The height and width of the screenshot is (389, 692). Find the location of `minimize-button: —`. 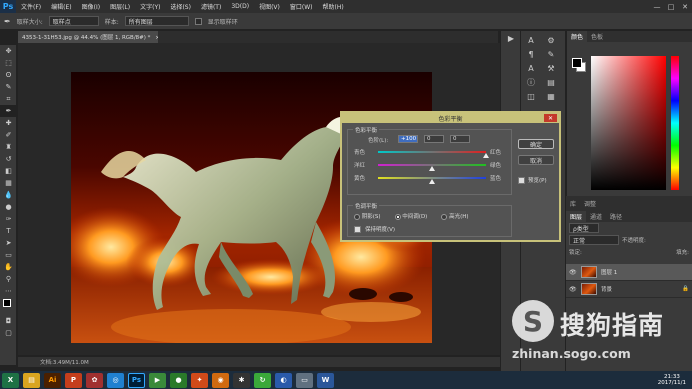

minimize-button: — is located at coordinates (657, 7).